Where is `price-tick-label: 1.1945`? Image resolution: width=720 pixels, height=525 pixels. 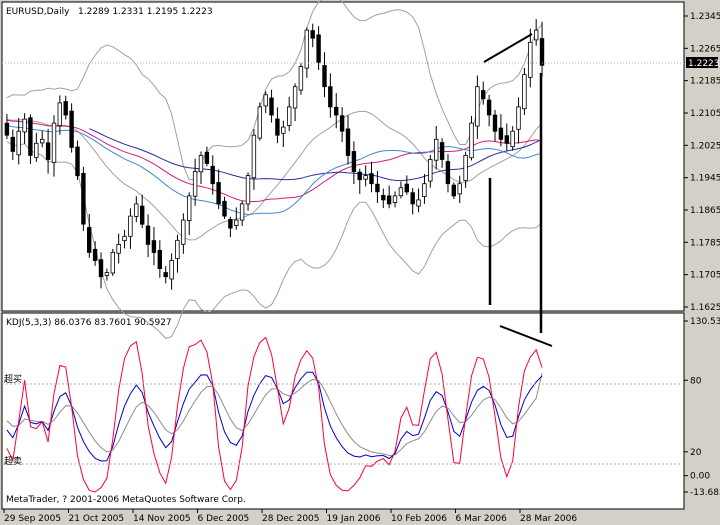 price-tick-label: 1.1945 is located at coordinates (705, 179).